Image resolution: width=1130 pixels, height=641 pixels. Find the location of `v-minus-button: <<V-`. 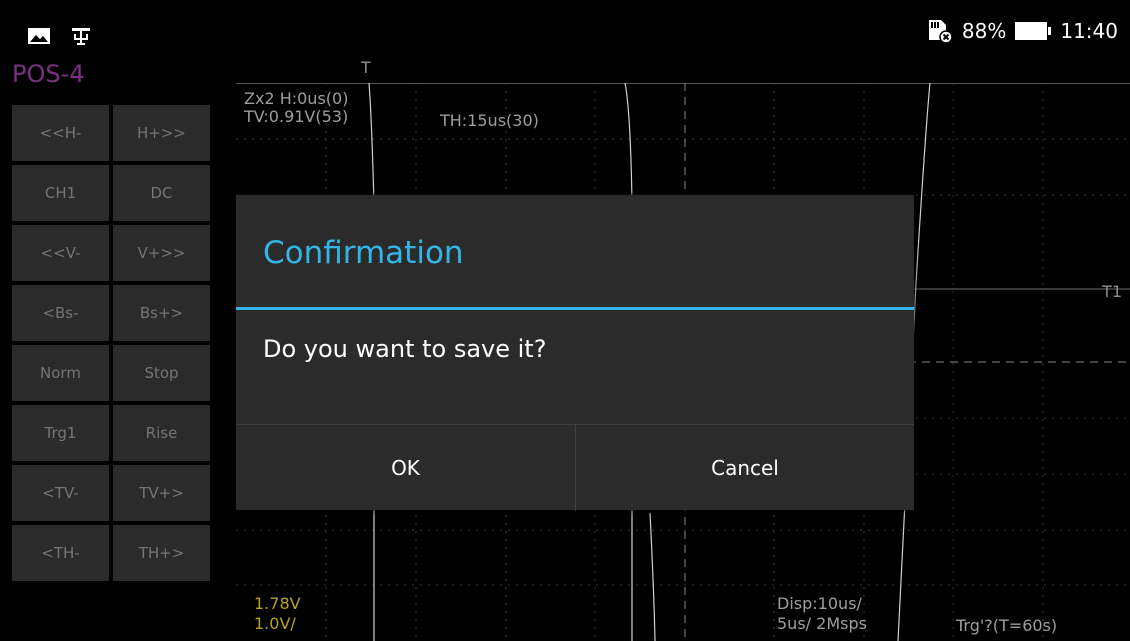

v-minus-button: <<V- is located at coordinates (60, 253).